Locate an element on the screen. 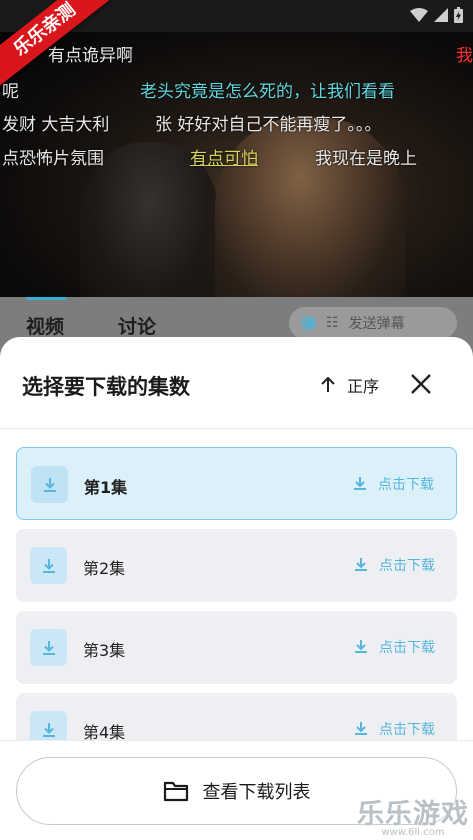  episode-row: 第3集 点击下载 is located at coordinates (236, 647).